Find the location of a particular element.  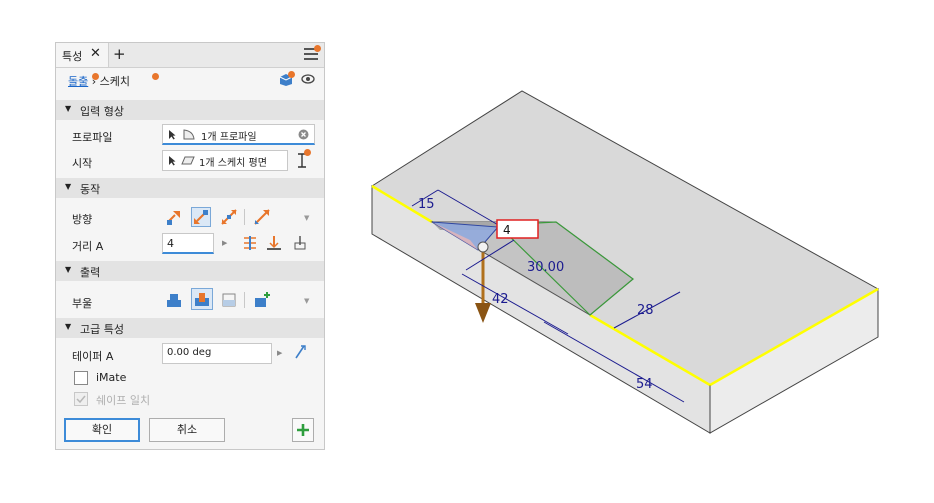

match-shape-label: 쉐이프 일치 is located at coordinates (123, 400).